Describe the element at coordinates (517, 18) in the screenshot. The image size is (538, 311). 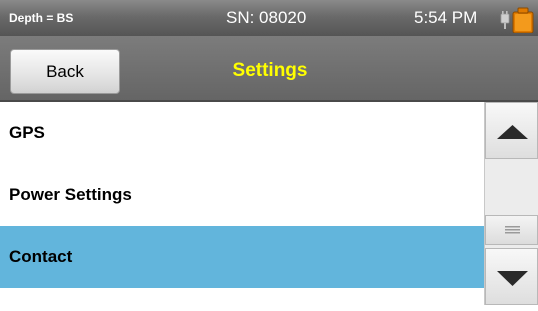
I see `battery-charging-icon` at that location.